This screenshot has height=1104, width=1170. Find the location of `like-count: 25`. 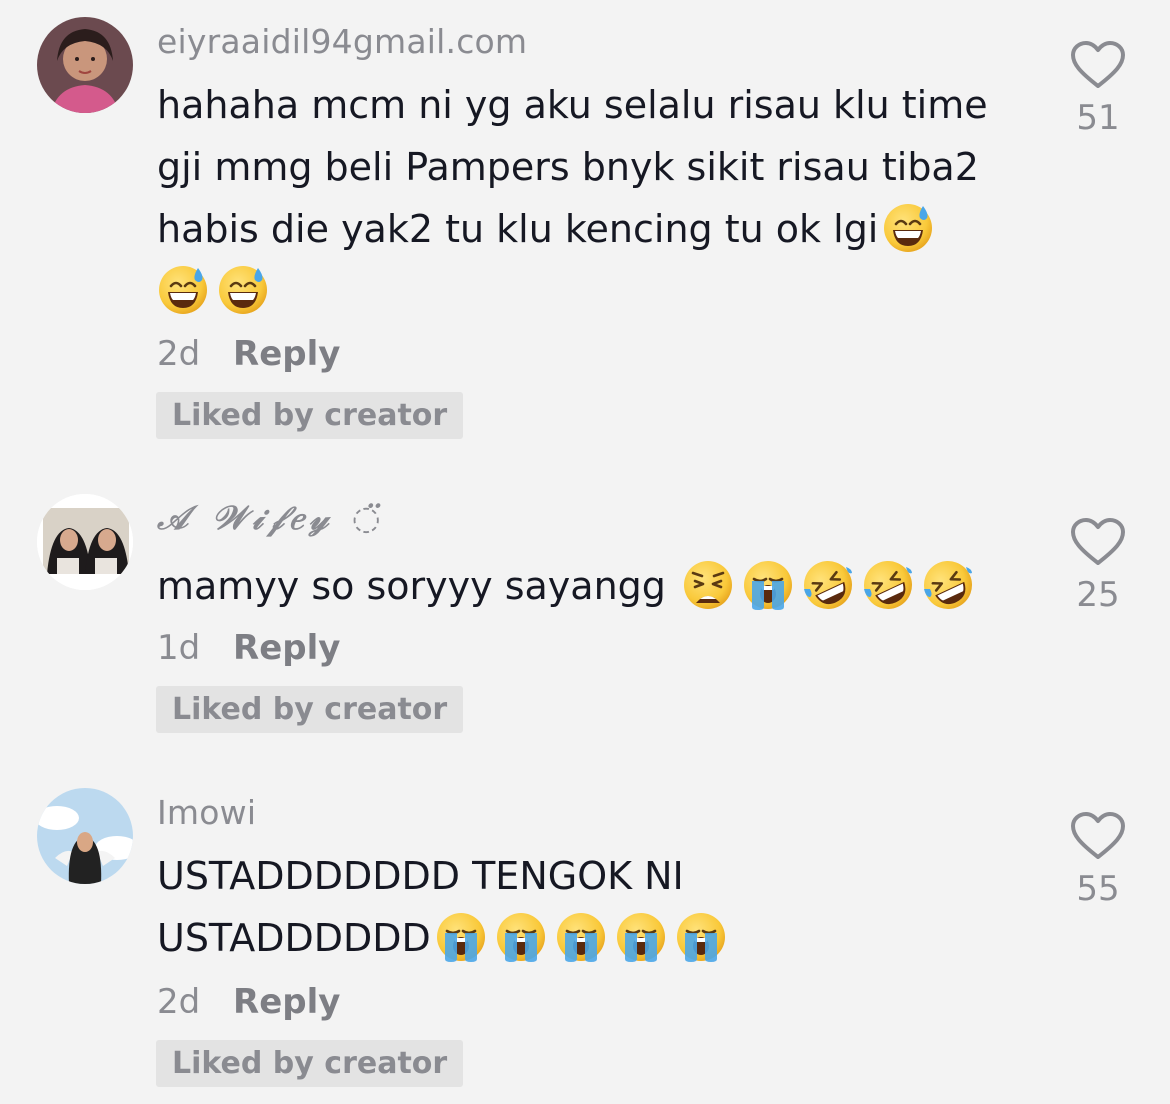

like-count: 25 is located at coordinates (1098, 595).